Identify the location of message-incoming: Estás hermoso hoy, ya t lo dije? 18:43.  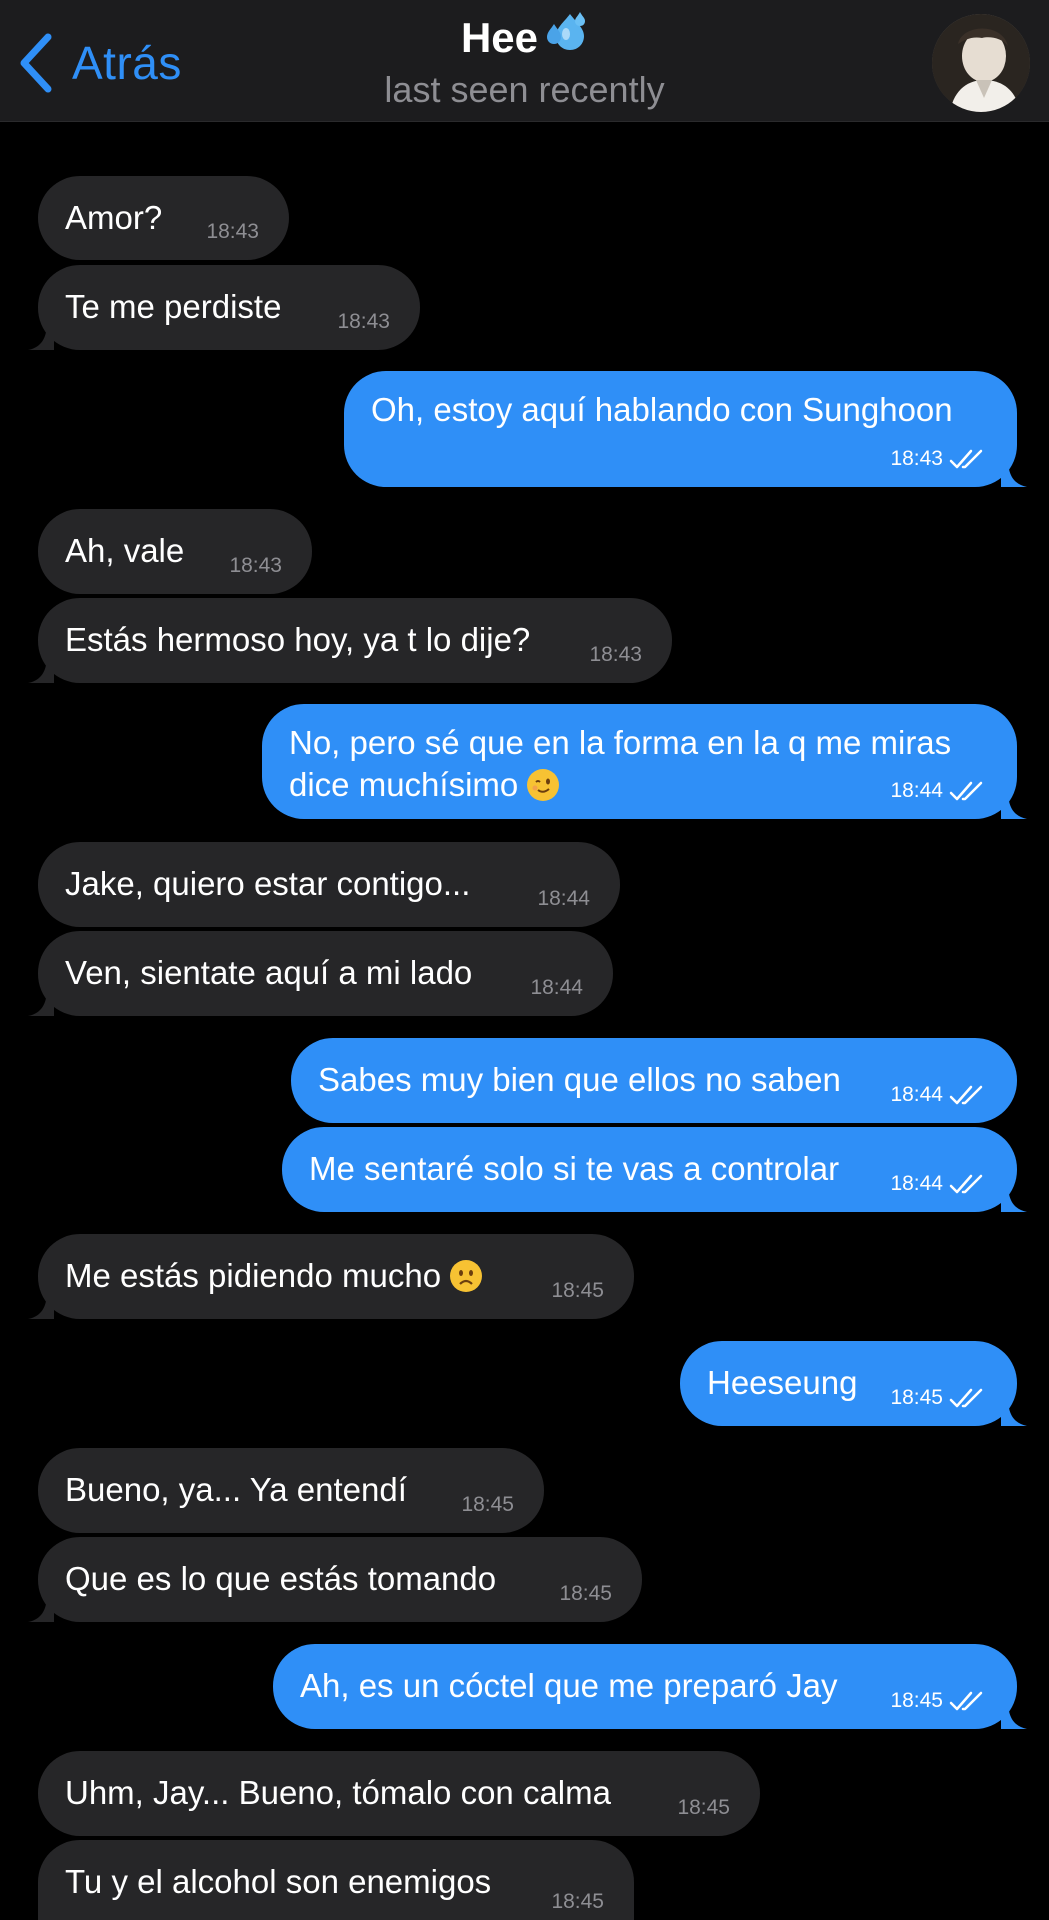
(350, 640).